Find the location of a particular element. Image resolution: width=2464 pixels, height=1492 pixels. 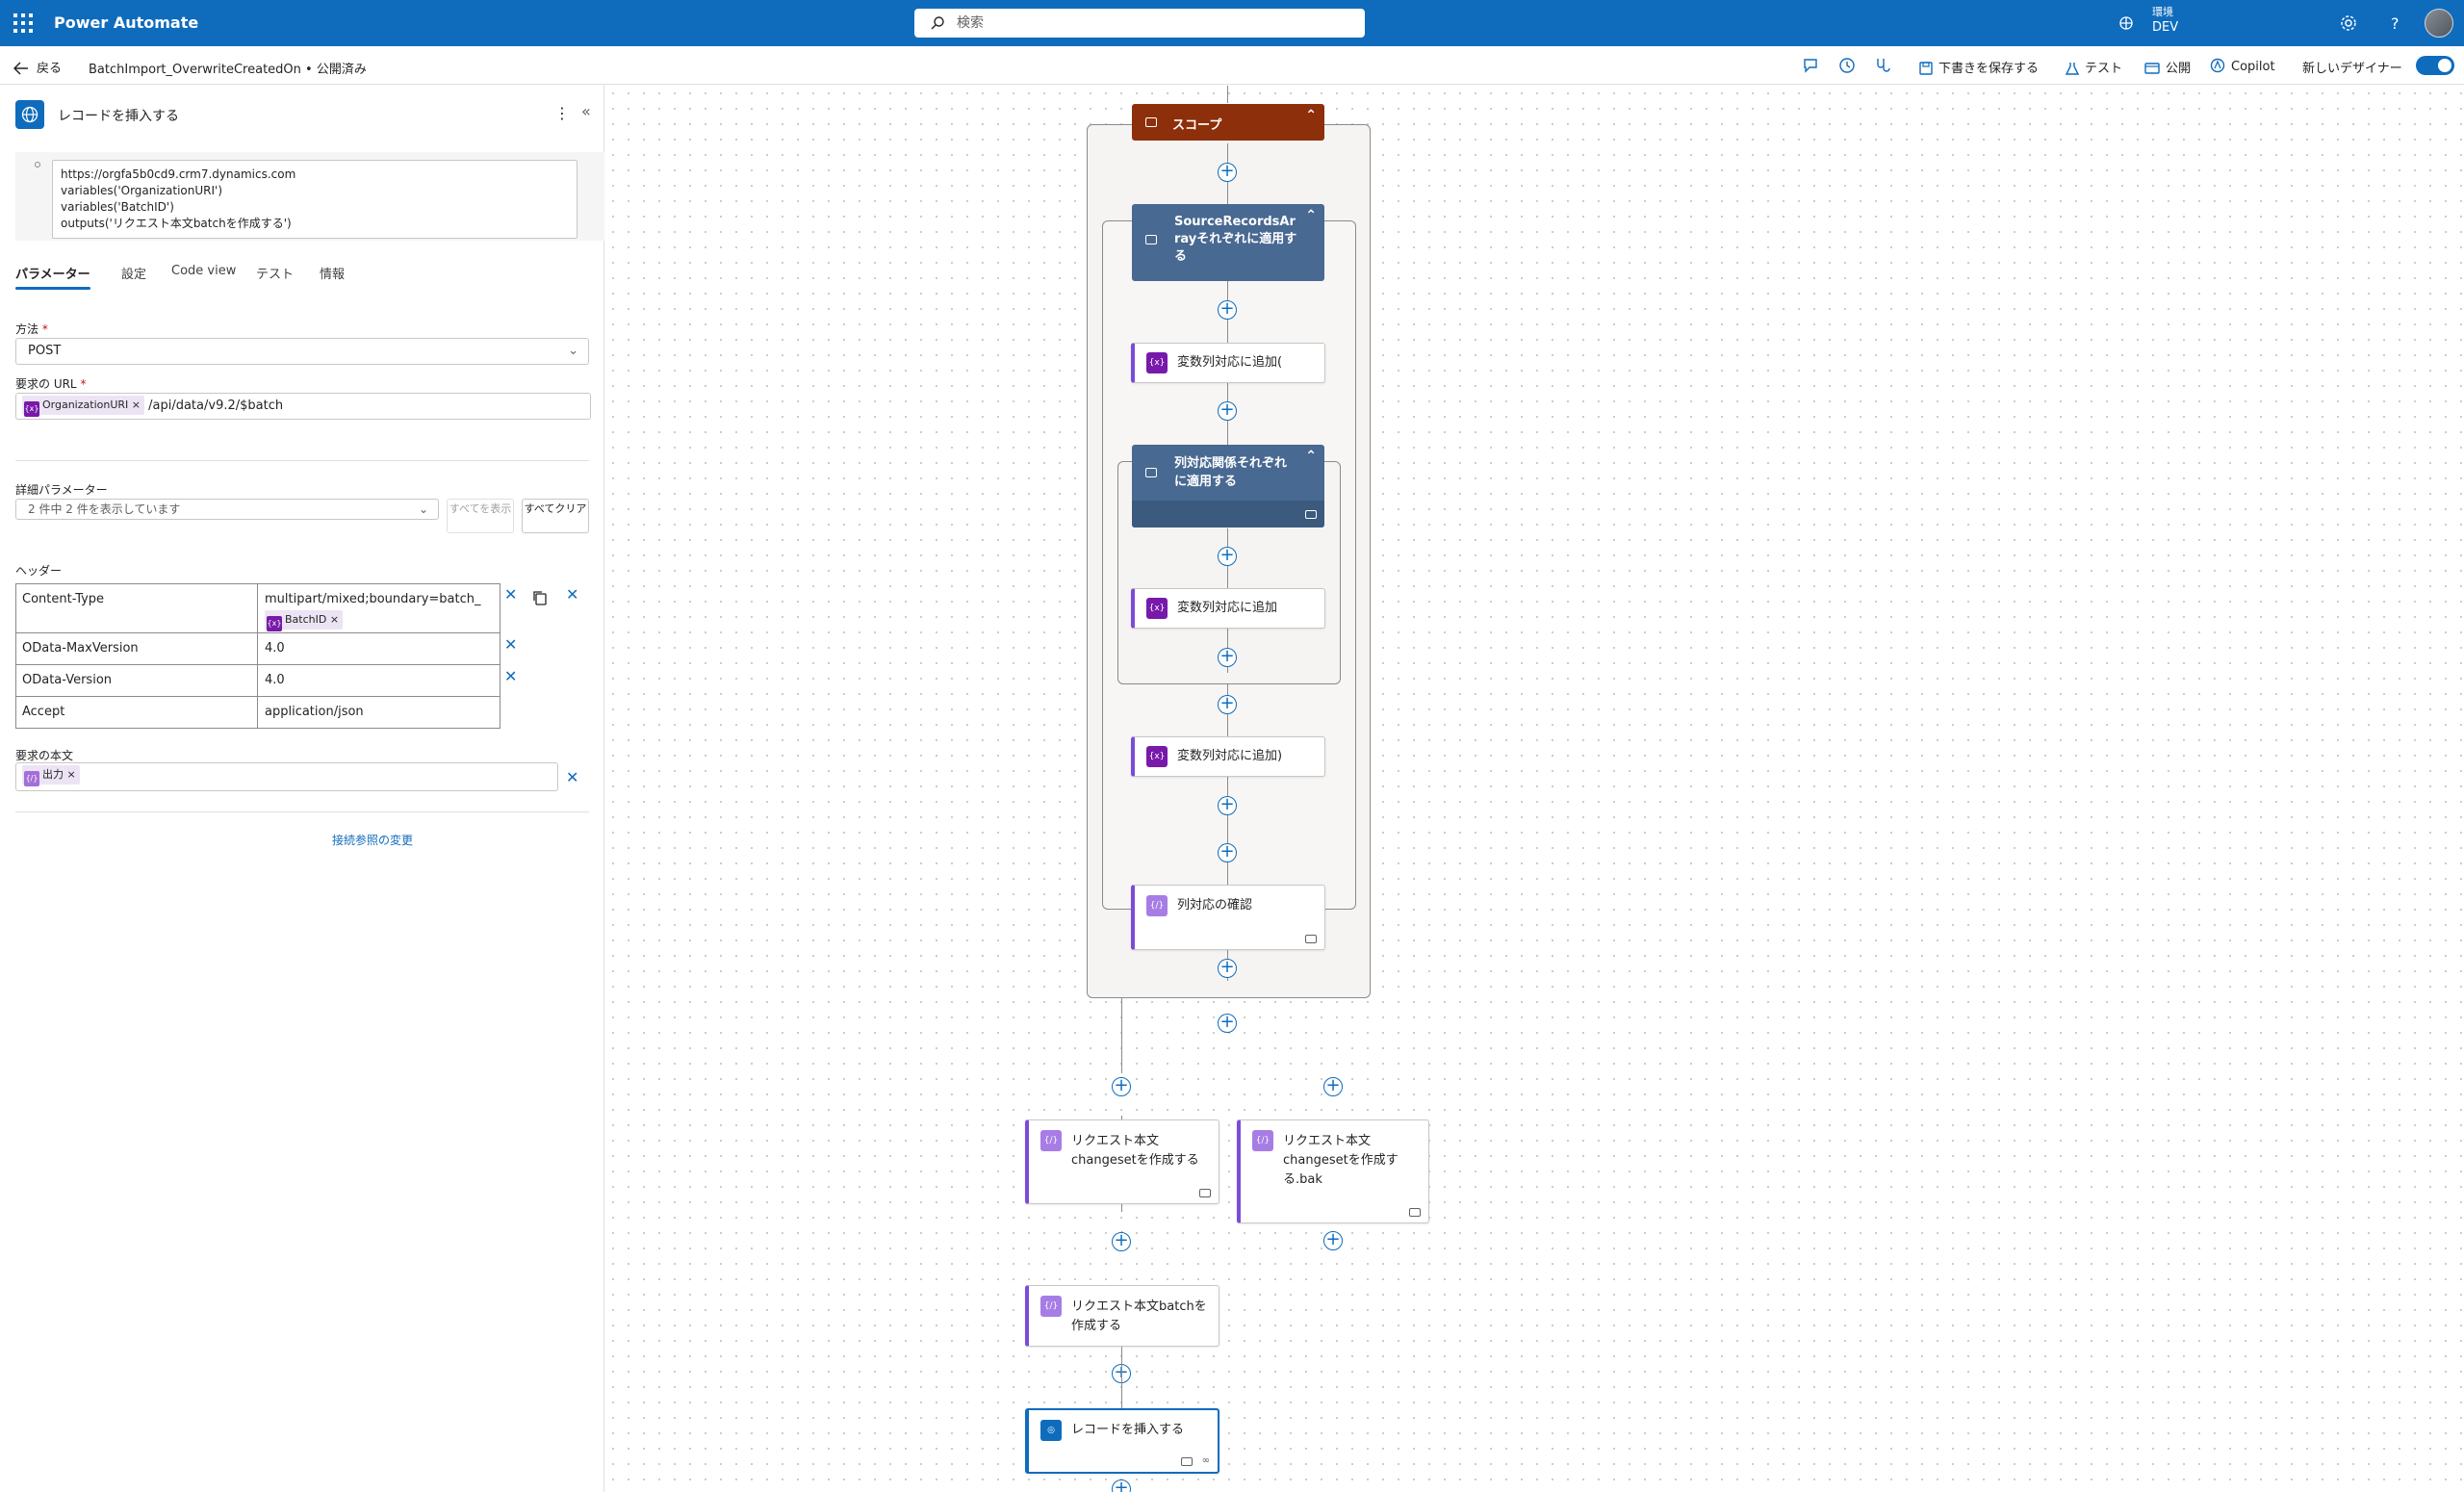

tab-settings: 設定 is located at coordinates (133, 273).